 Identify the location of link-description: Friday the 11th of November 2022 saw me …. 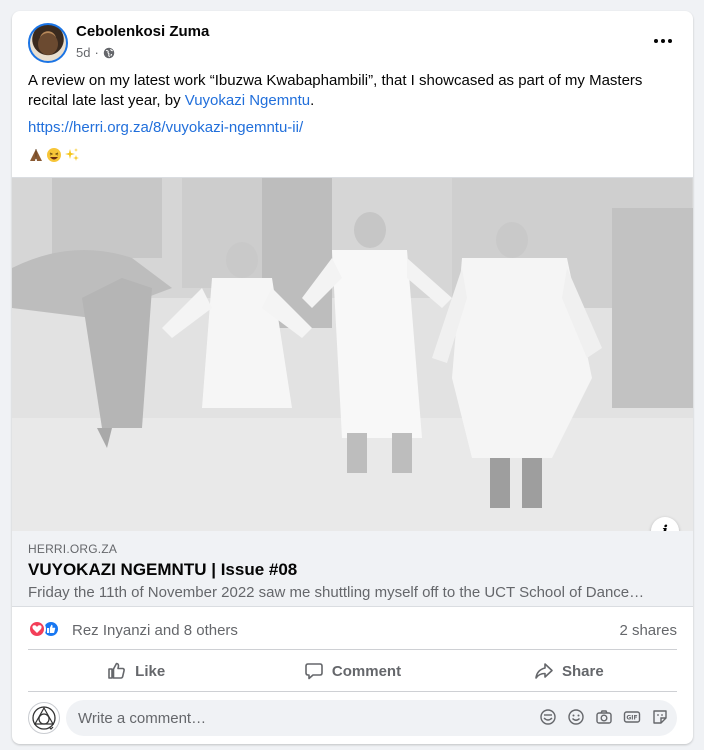
(336, 592).